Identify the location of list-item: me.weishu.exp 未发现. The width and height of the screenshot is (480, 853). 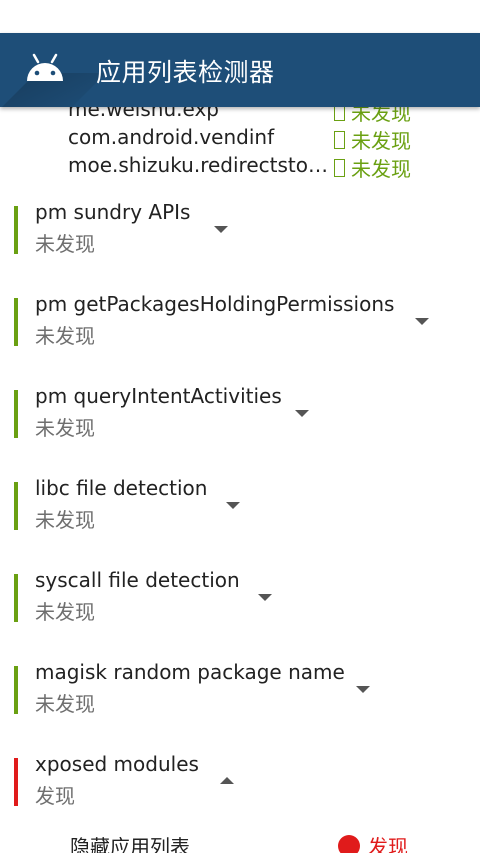
(274, 117).